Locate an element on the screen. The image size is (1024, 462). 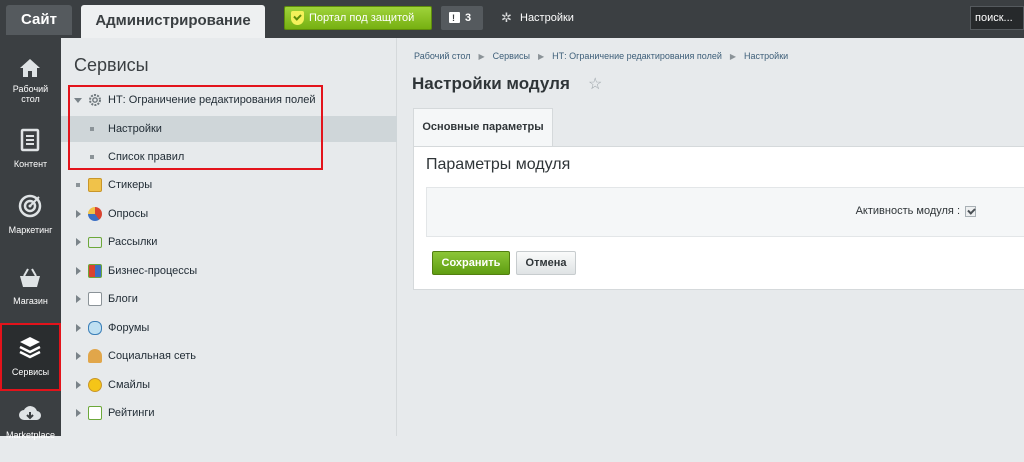
param-label: Активность модуля : is located at coordinates (907, 211).